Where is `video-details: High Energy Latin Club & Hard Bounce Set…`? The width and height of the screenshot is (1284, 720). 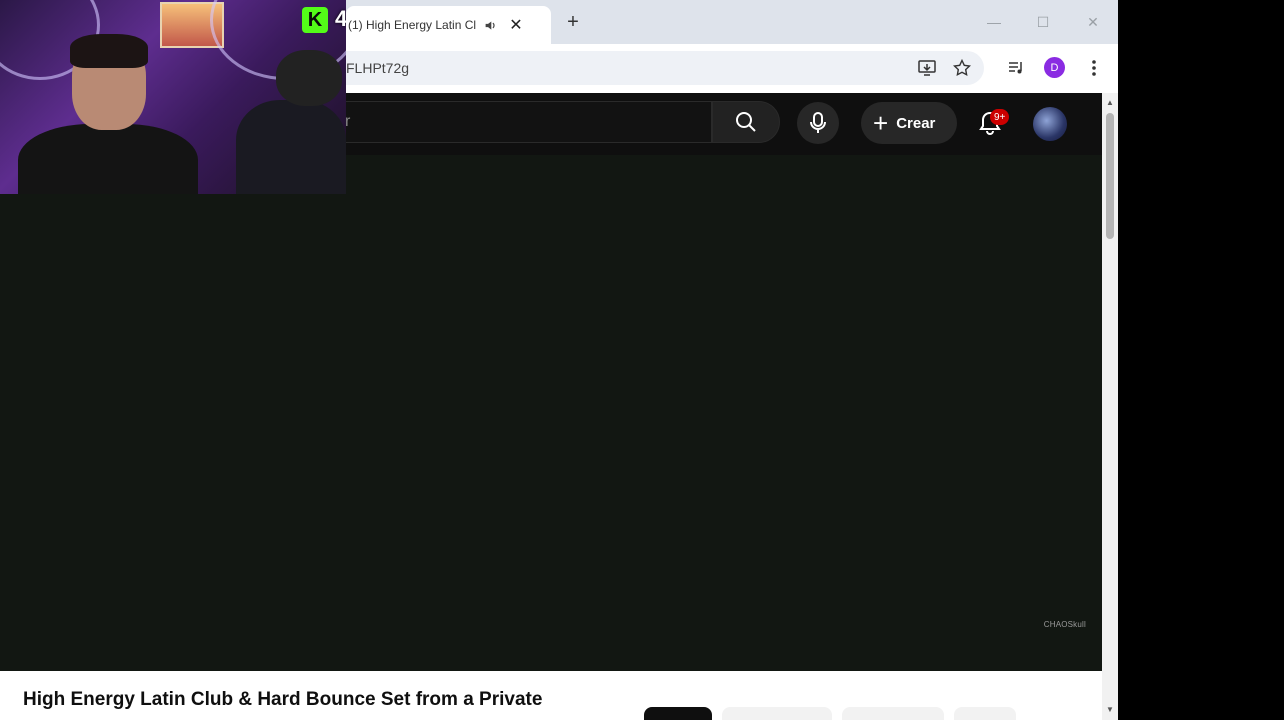
video-details: High Energy Latin Club & Hard Bounce Set… is located at coordinates (551, 695).